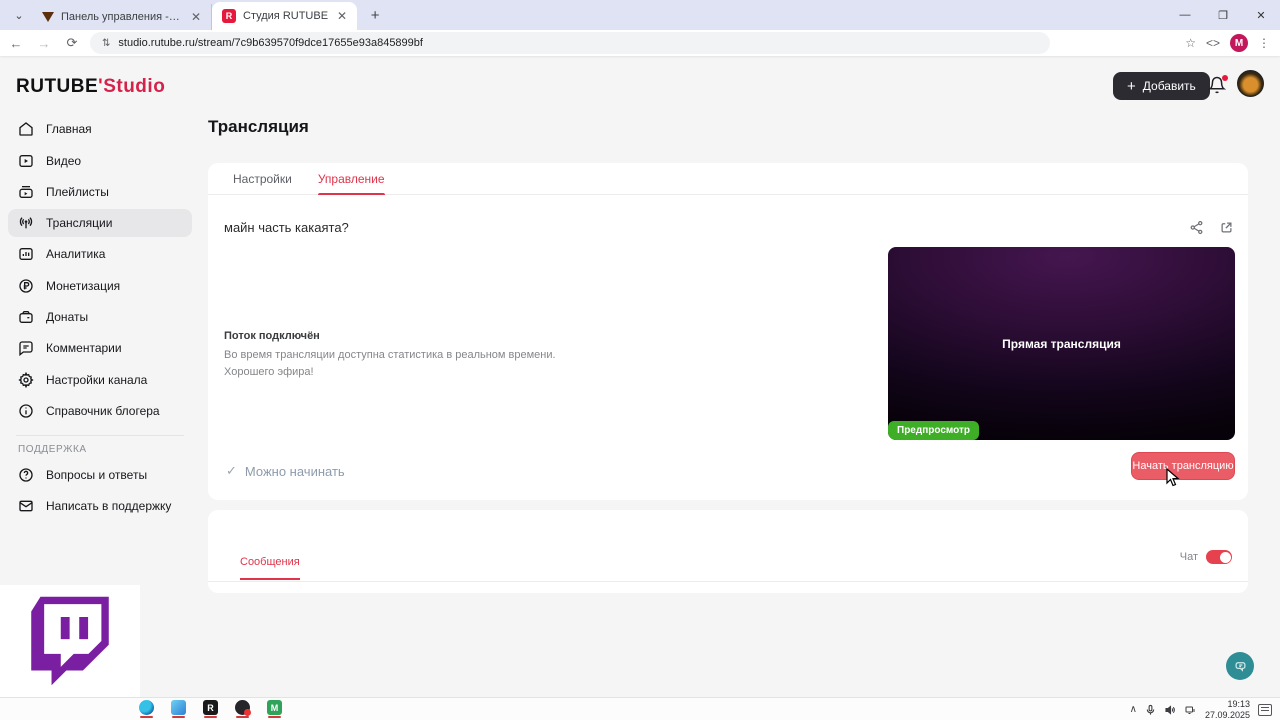  What do you see at coordinates (100, 129) in the screenshot?
I see `sidebar-item-home: Главная` at bounding box center [100, 129].